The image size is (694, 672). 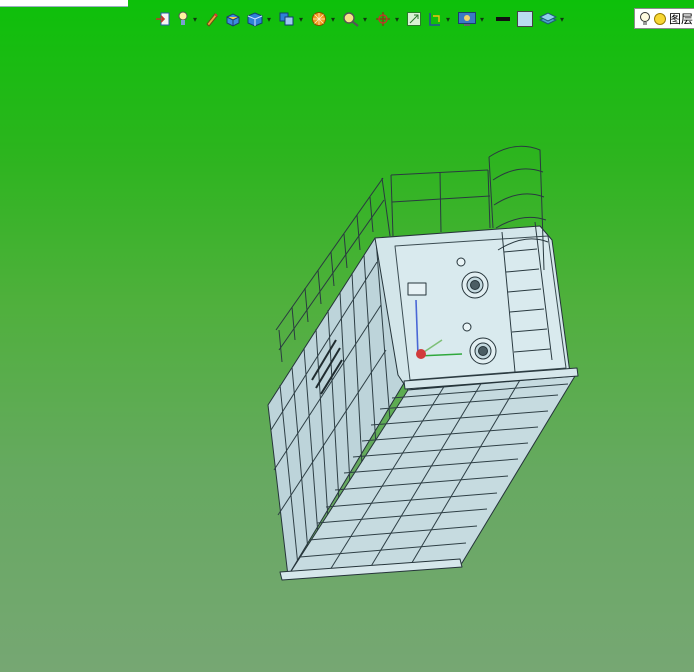 I want to click on view-cube-button: ▾, so click(x=259, y=19).